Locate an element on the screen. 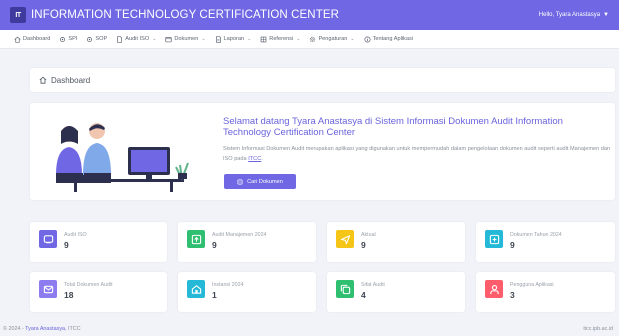  breadcrumb: Dashboard is located at coordinates (322, 80).